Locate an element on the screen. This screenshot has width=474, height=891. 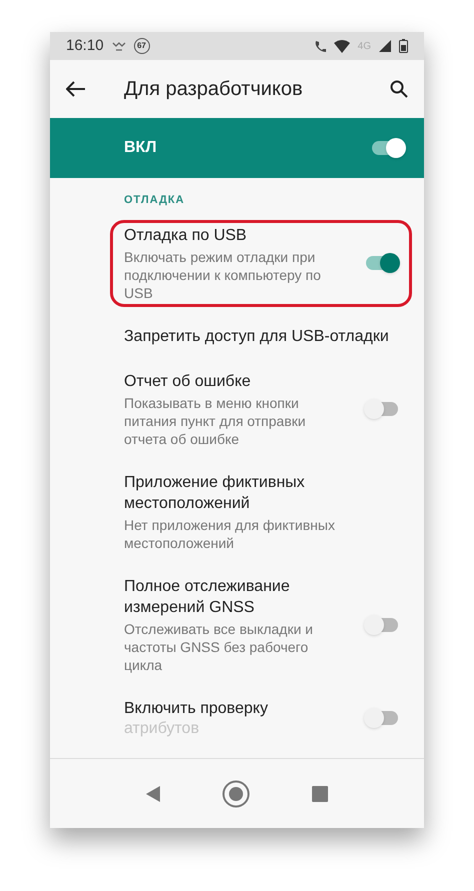
setting-item: Запретить доступ для USB-отладки is located at coordinates (241, 336).